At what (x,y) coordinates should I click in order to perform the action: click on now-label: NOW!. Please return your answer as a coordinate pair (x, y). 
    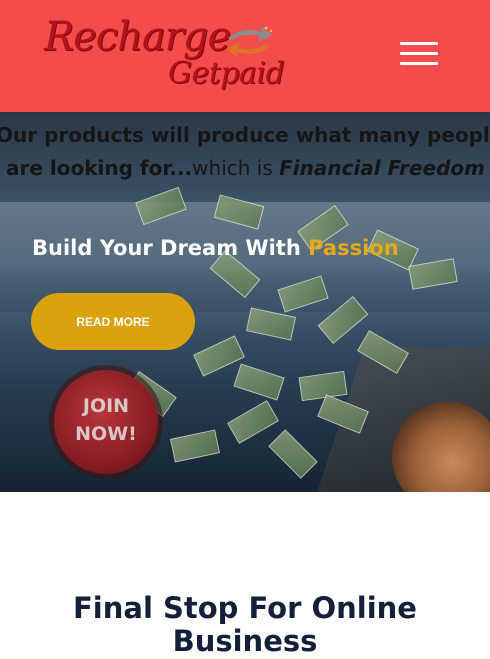
    Looking at the image, I should click on (106, 434).